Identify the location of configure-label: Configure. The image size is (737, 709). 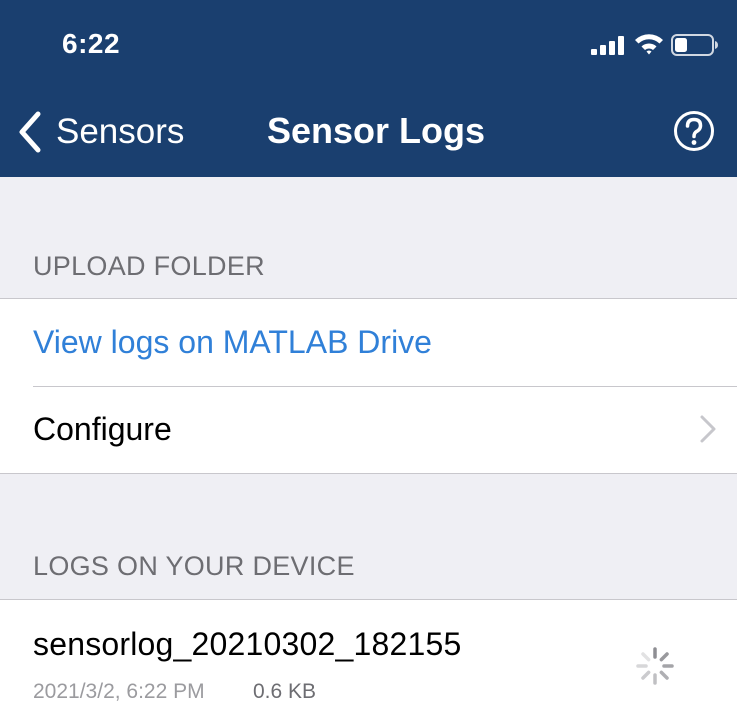
(102, 429).